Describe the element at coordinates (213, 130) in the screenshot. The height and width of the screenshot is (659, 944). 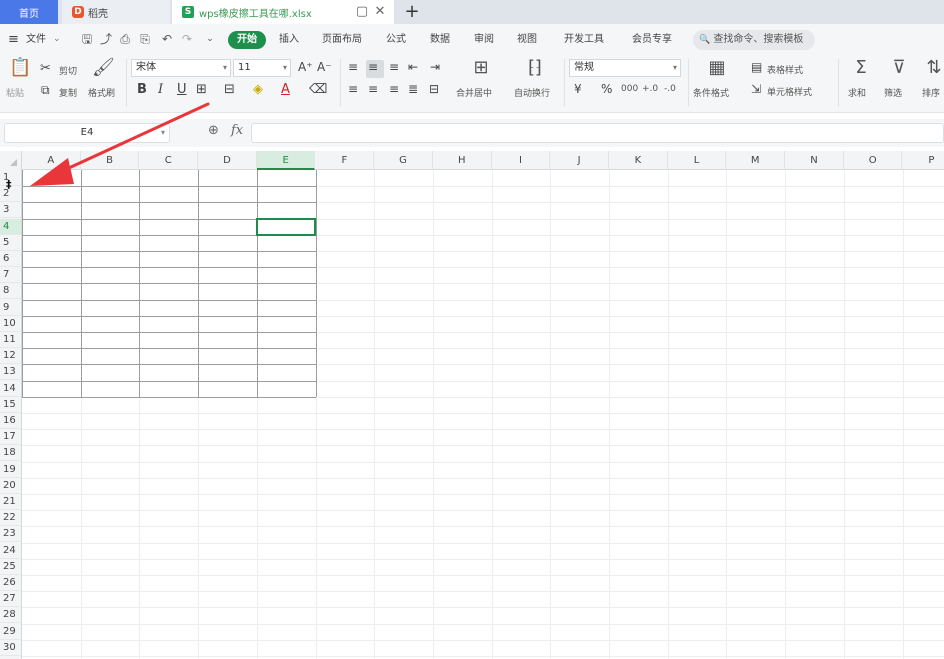
I see `zoom-icon: ⊕` at that location.